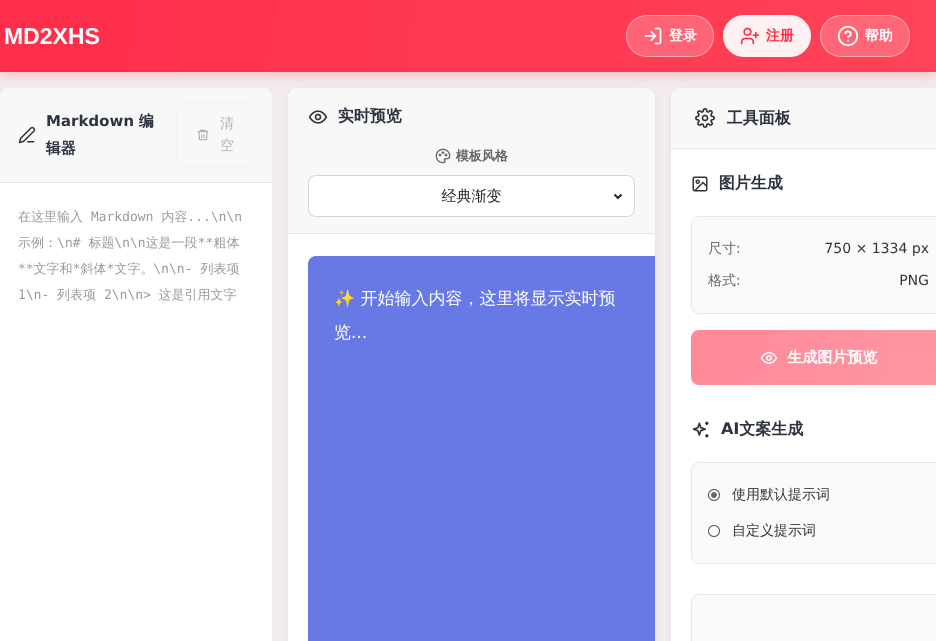 This screenshot has height=641, width=936. I want to click on app-title: MD2XHS, so click(52, 36).